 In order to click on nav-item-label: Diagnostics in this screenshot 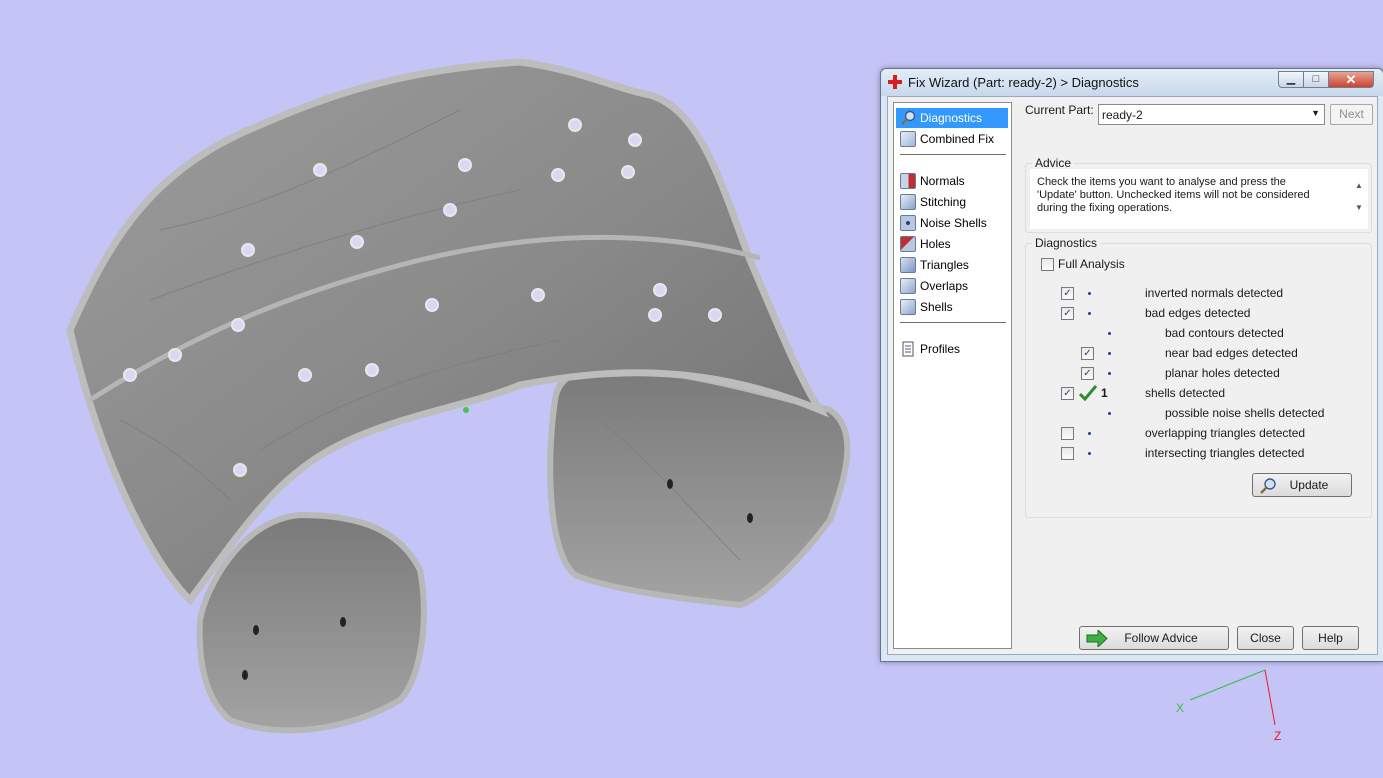, I will do `click(951, 118)`.